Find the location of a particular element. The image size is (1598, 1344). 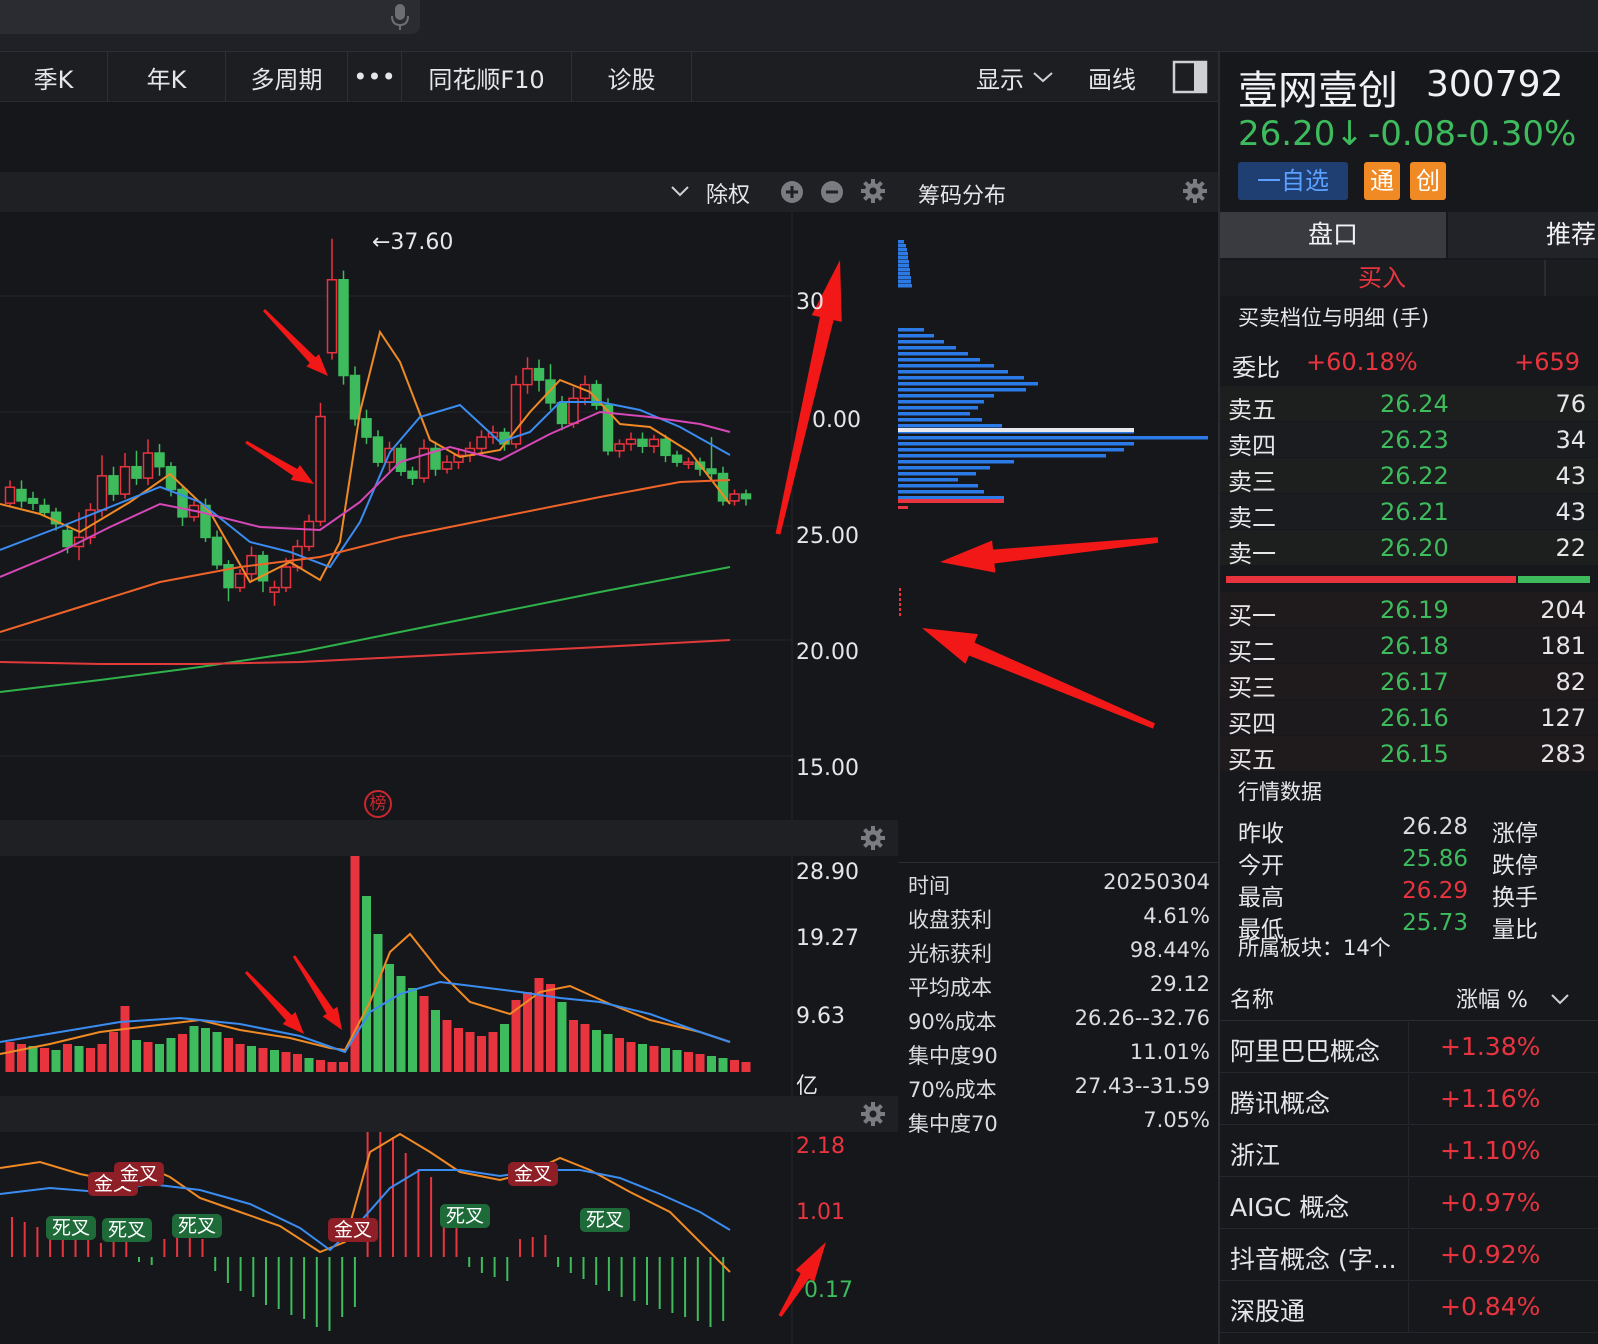

tab-year-k: 年K is located at coordinates (167, 77).